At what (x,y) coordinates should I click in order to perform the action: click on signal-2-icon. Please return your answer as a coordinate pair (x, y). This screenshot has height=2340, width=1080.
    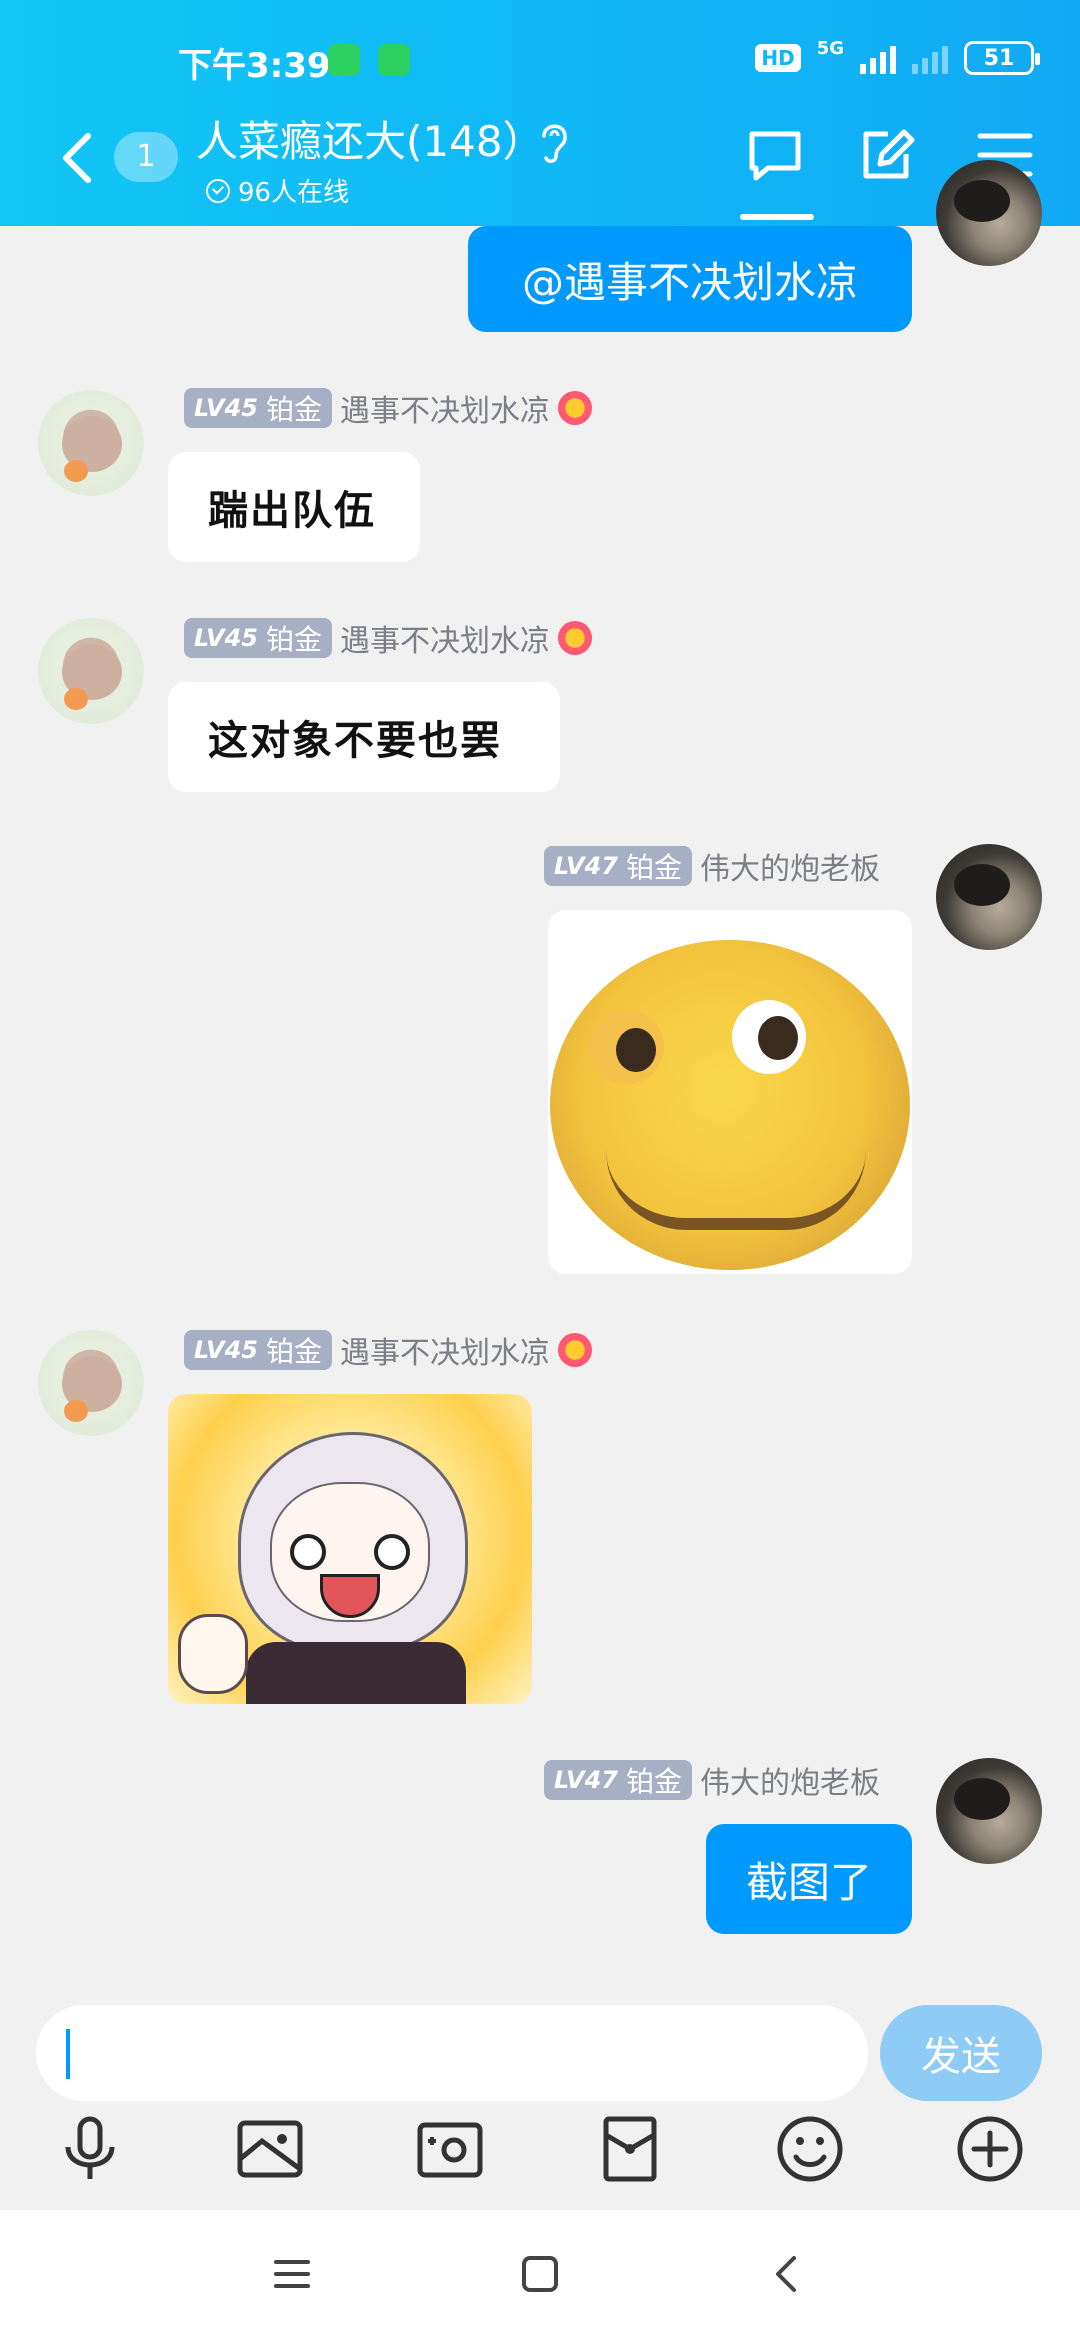
    Looking at the image, I should click on (930, 58).